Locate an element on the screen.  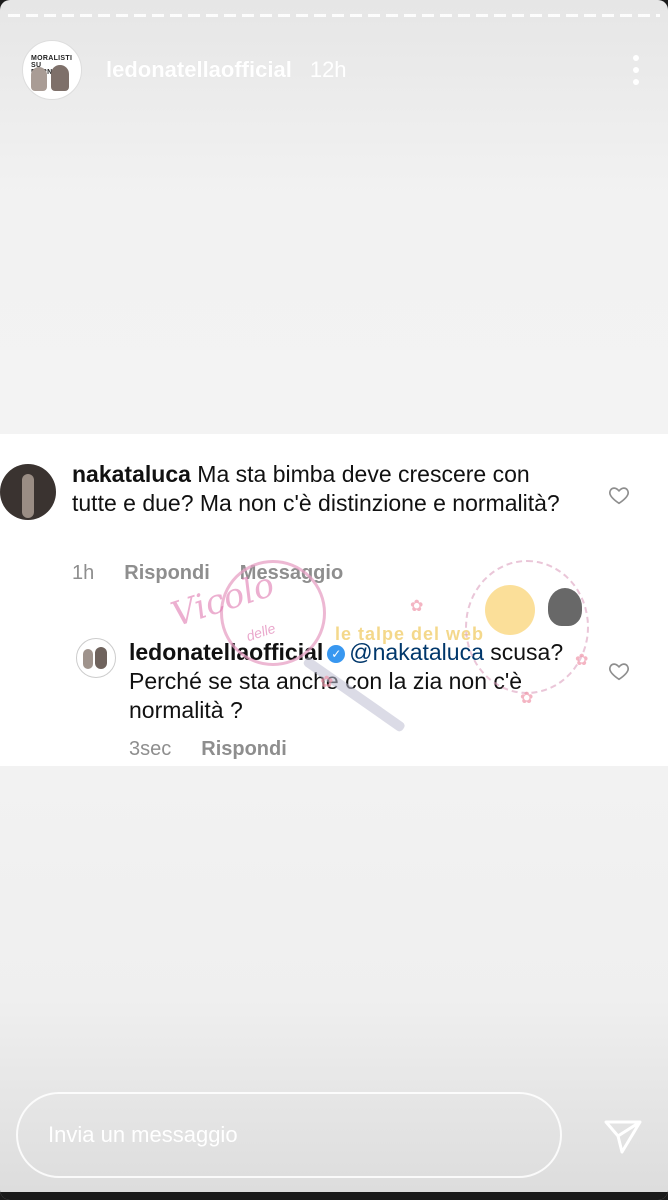
comment-meta: 1h Rispondi Messaggio is located at coordinates (207, 573).